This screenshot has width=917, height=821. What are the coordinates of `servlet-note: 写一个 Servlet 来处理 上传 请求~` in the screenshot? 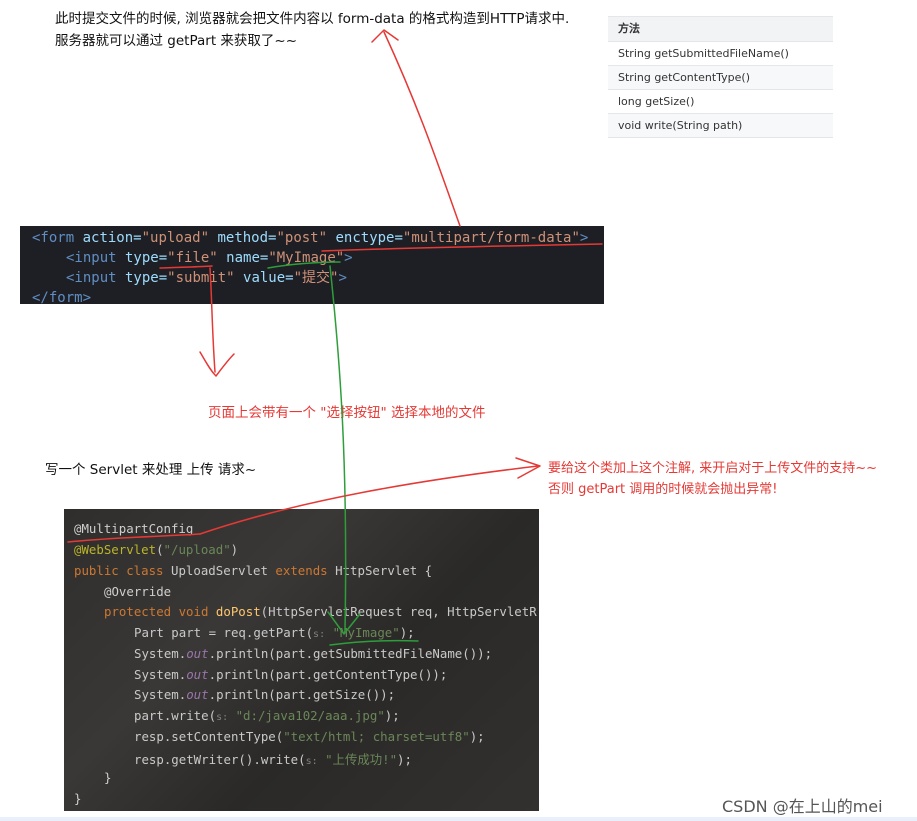 It's located at (151, 470).